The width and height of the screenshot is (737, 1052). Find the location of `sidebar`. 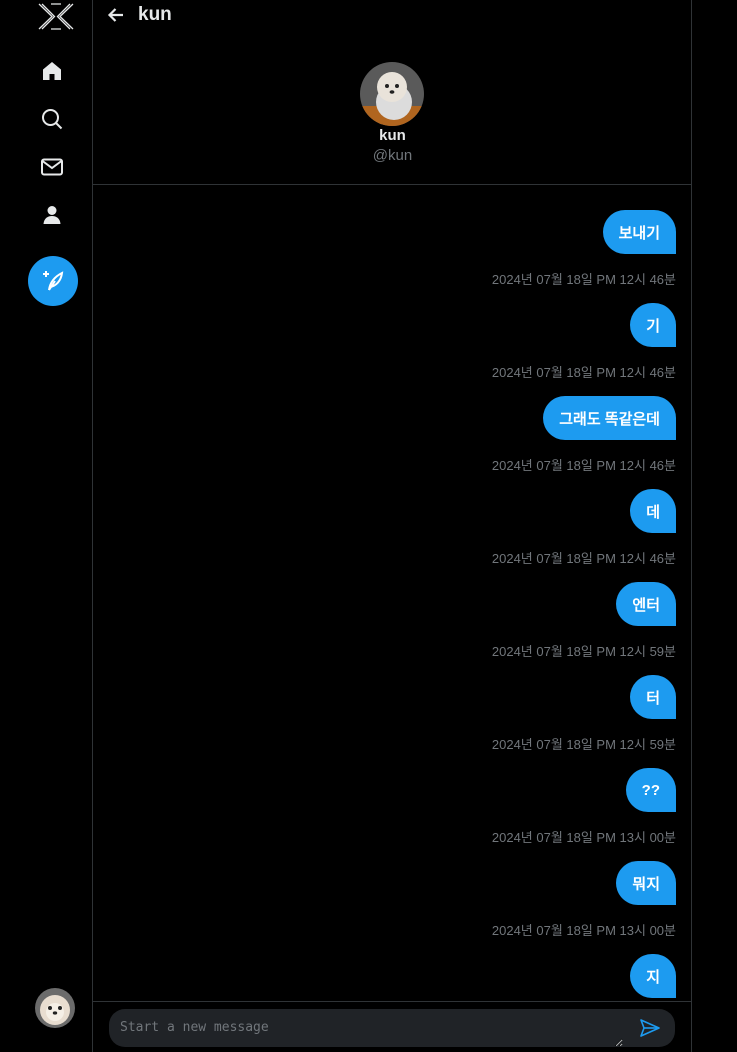

sidebar is located at coordinates (46, 526).